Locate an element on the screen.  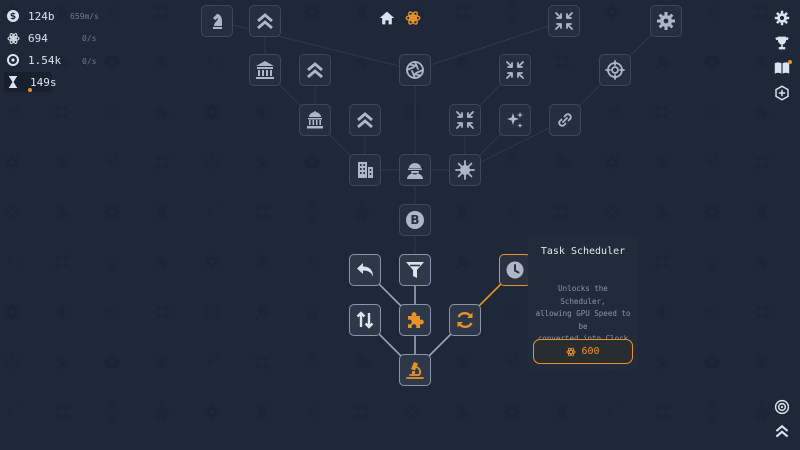
money-resource: $ 124b is located at coordinates (30, 16).